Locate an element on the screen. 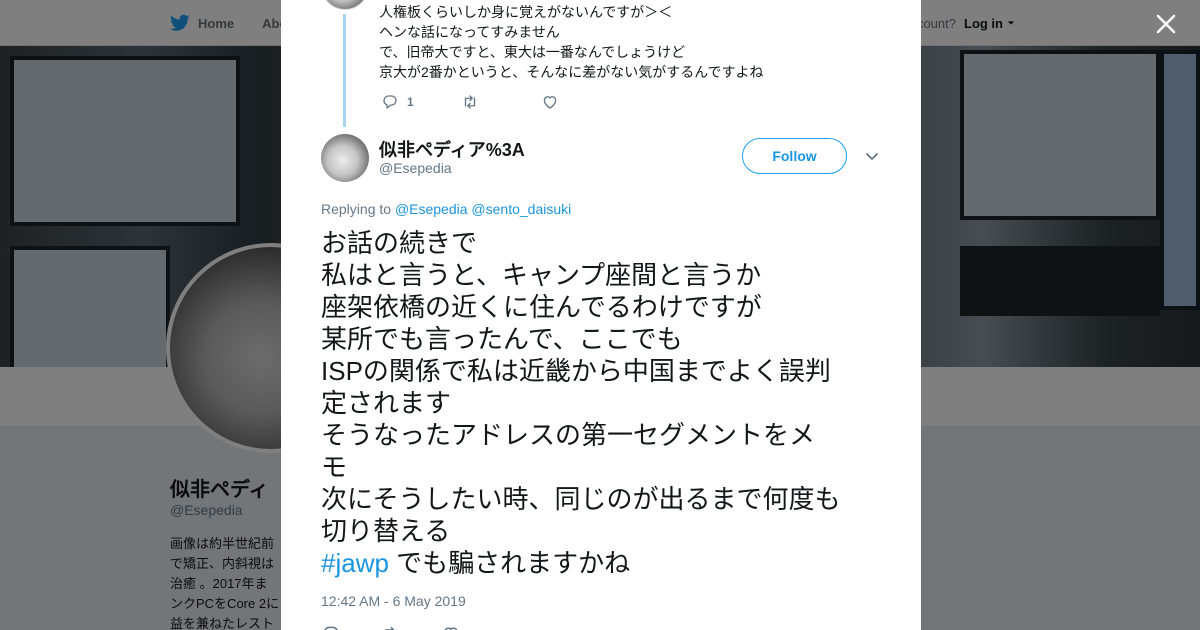 This screenshot has height=630, width=1200. tweet-line: お話の続きで is located at coordinates (399, 243).